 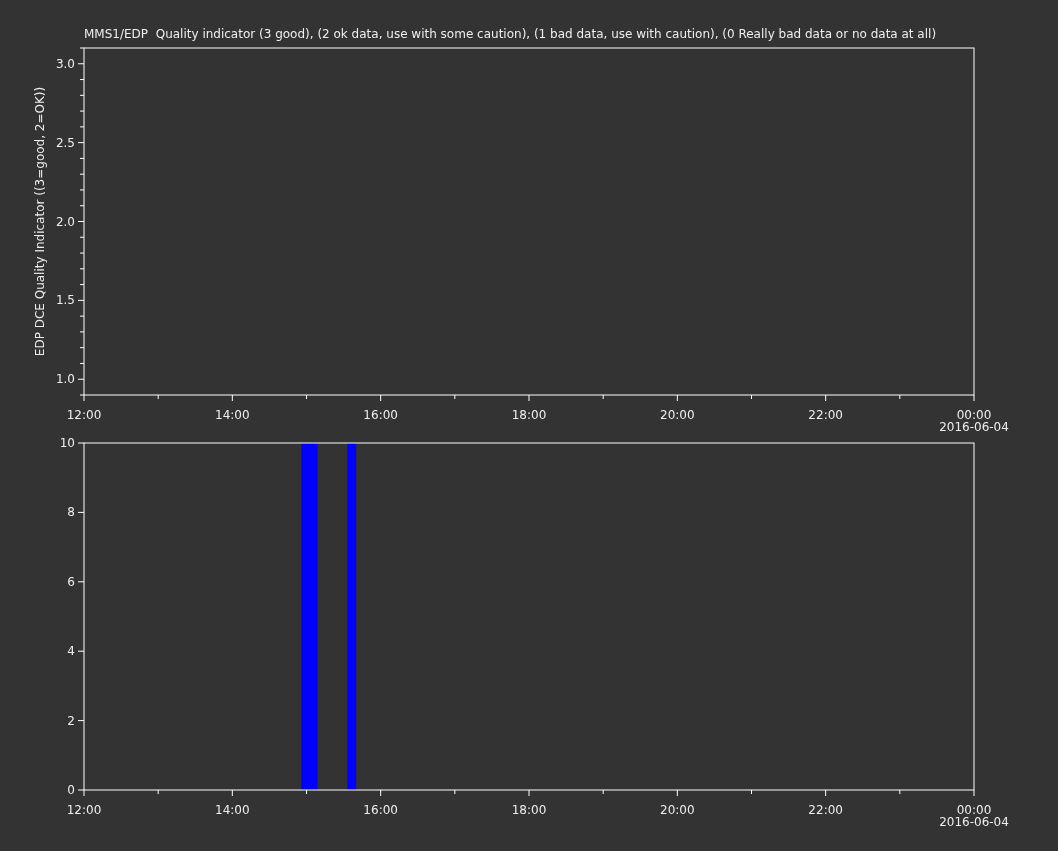 I want to click on axis-title: EDP DCE Quality Indicator ((3=good, 2=OK)), so click(x=40, y=221).